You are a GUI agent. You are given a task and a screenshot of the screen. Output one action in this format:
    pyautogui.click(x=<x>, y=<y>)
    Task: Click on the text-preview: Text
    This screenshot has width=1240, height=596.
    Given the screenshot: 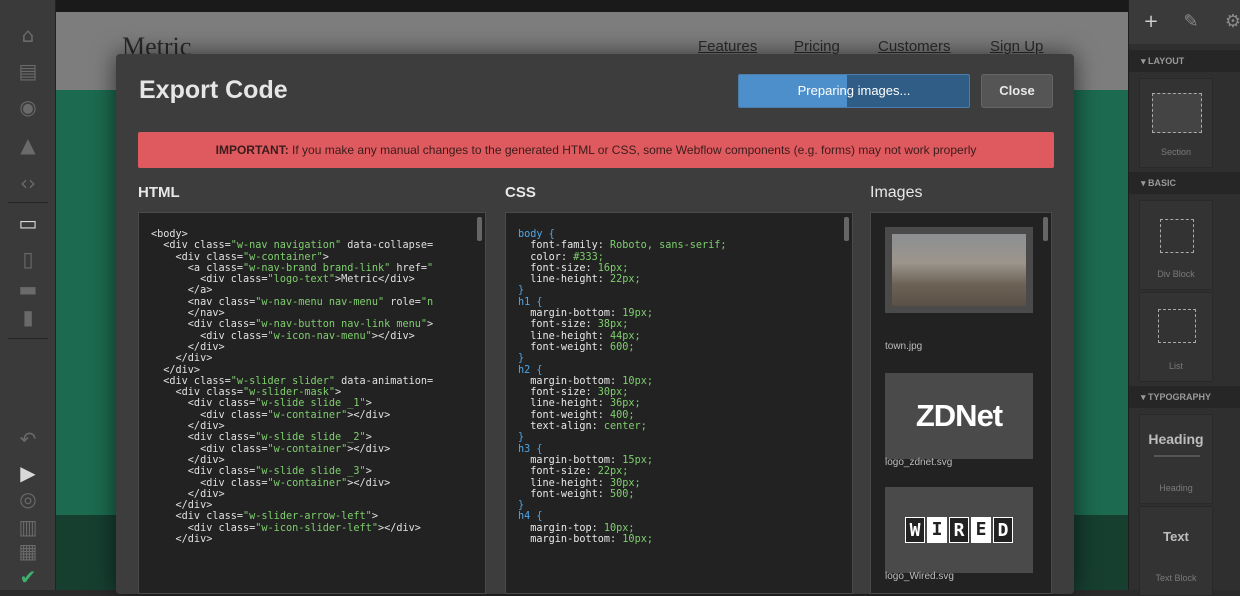 What is the action you would take?
    pyautogui.click(x=1176, y=536)
    